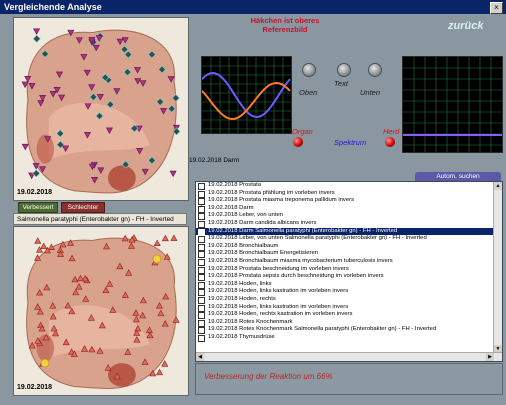 The width and height of the screenshot is (506, 405). What do you see at coordinates (452, 104) in the screenshot?
I see `waveform-display-right` at bounding box center [452, 104].